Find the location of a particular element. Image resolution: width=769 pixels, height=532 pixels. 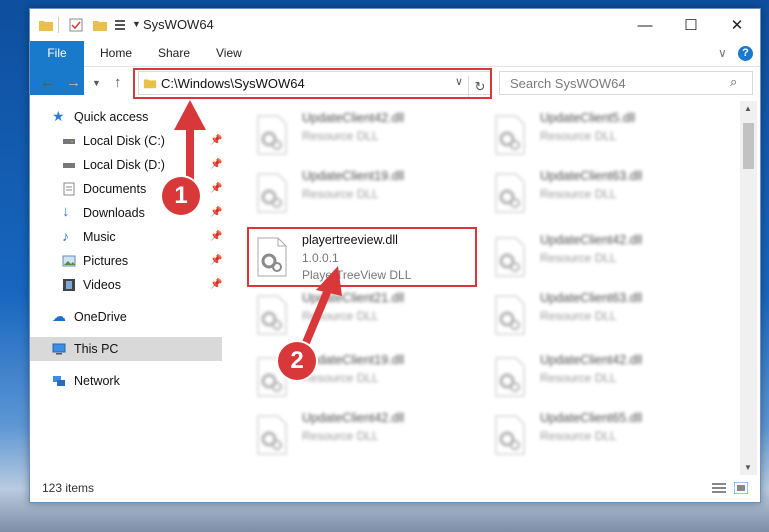

new-folder-icon is located at coordinates (100, 25).